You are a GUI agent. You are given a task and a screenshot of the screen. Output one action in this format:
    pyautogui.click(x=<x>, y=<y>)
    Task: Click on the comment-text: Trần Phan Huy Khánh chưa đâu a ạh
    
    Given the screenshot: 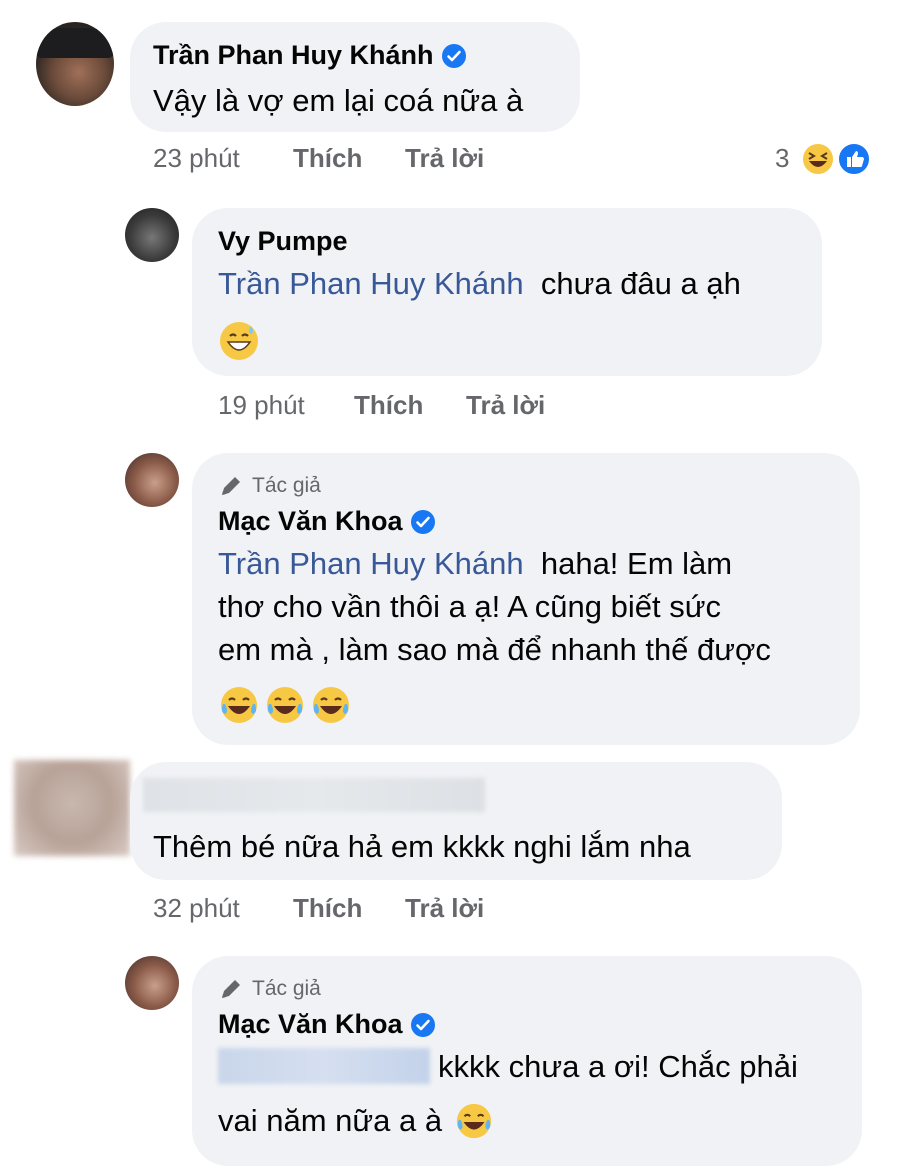 What is the action you would take?
    pyautogui.click(x=479, y=283)
    